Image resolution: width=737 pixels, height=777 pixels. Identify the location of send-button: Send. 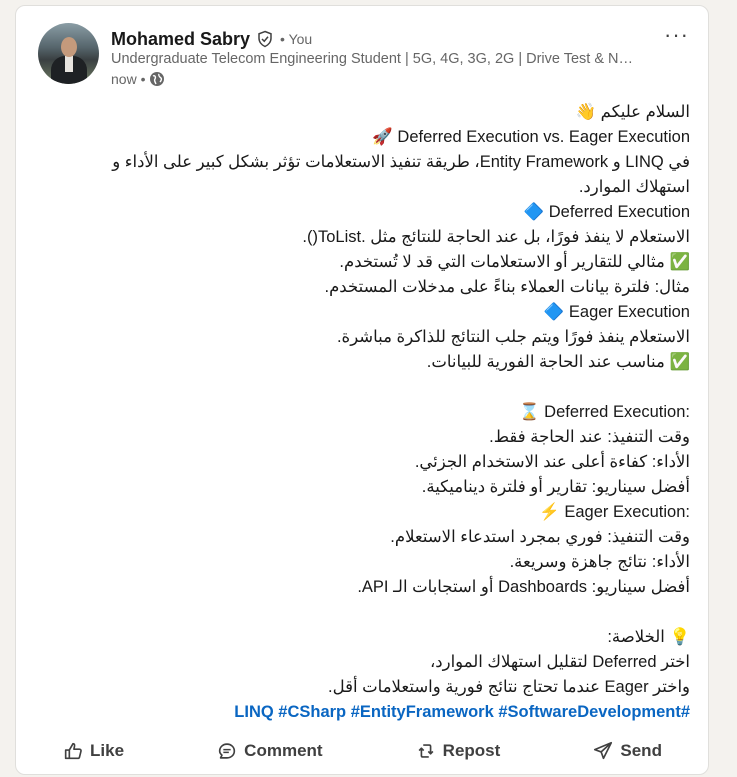
(627, 751).